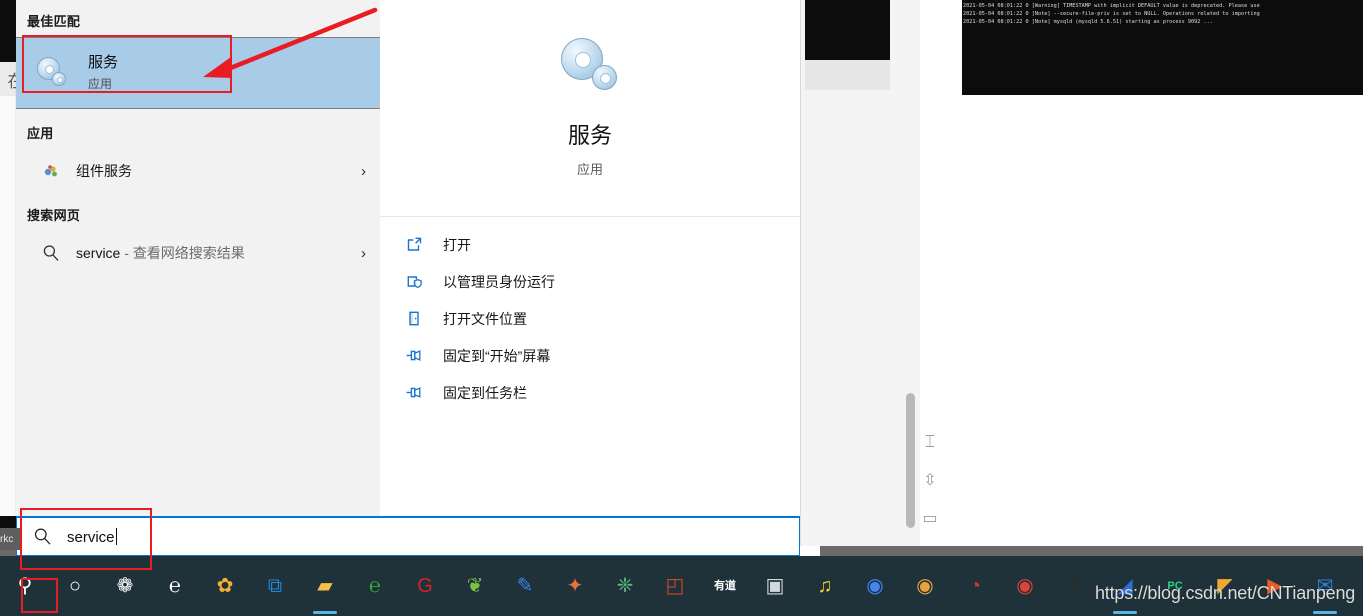 This screenshot has height=616, width=1363. What do you see at coordinates (414, 244) in the screenshot?
I see `open-external-icon` at bounding box center [414, 244].